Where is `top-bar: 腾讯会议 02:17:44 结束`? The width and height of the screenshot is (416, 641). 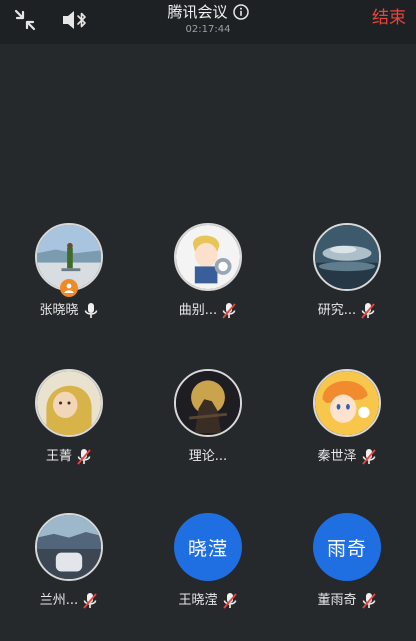
top-bar: 腾讯会议 02:17:44 结束 is located at coordinates (208, 22).